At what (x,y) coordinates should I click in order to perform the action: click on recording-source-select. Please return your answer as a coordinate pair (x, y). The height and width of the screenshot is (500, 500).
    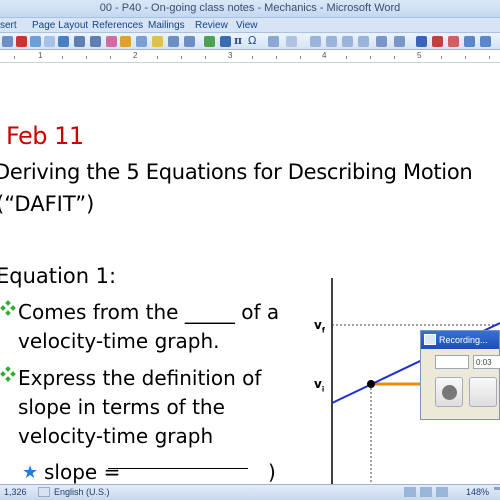
    Looking at the image, I should click on (452, 362).